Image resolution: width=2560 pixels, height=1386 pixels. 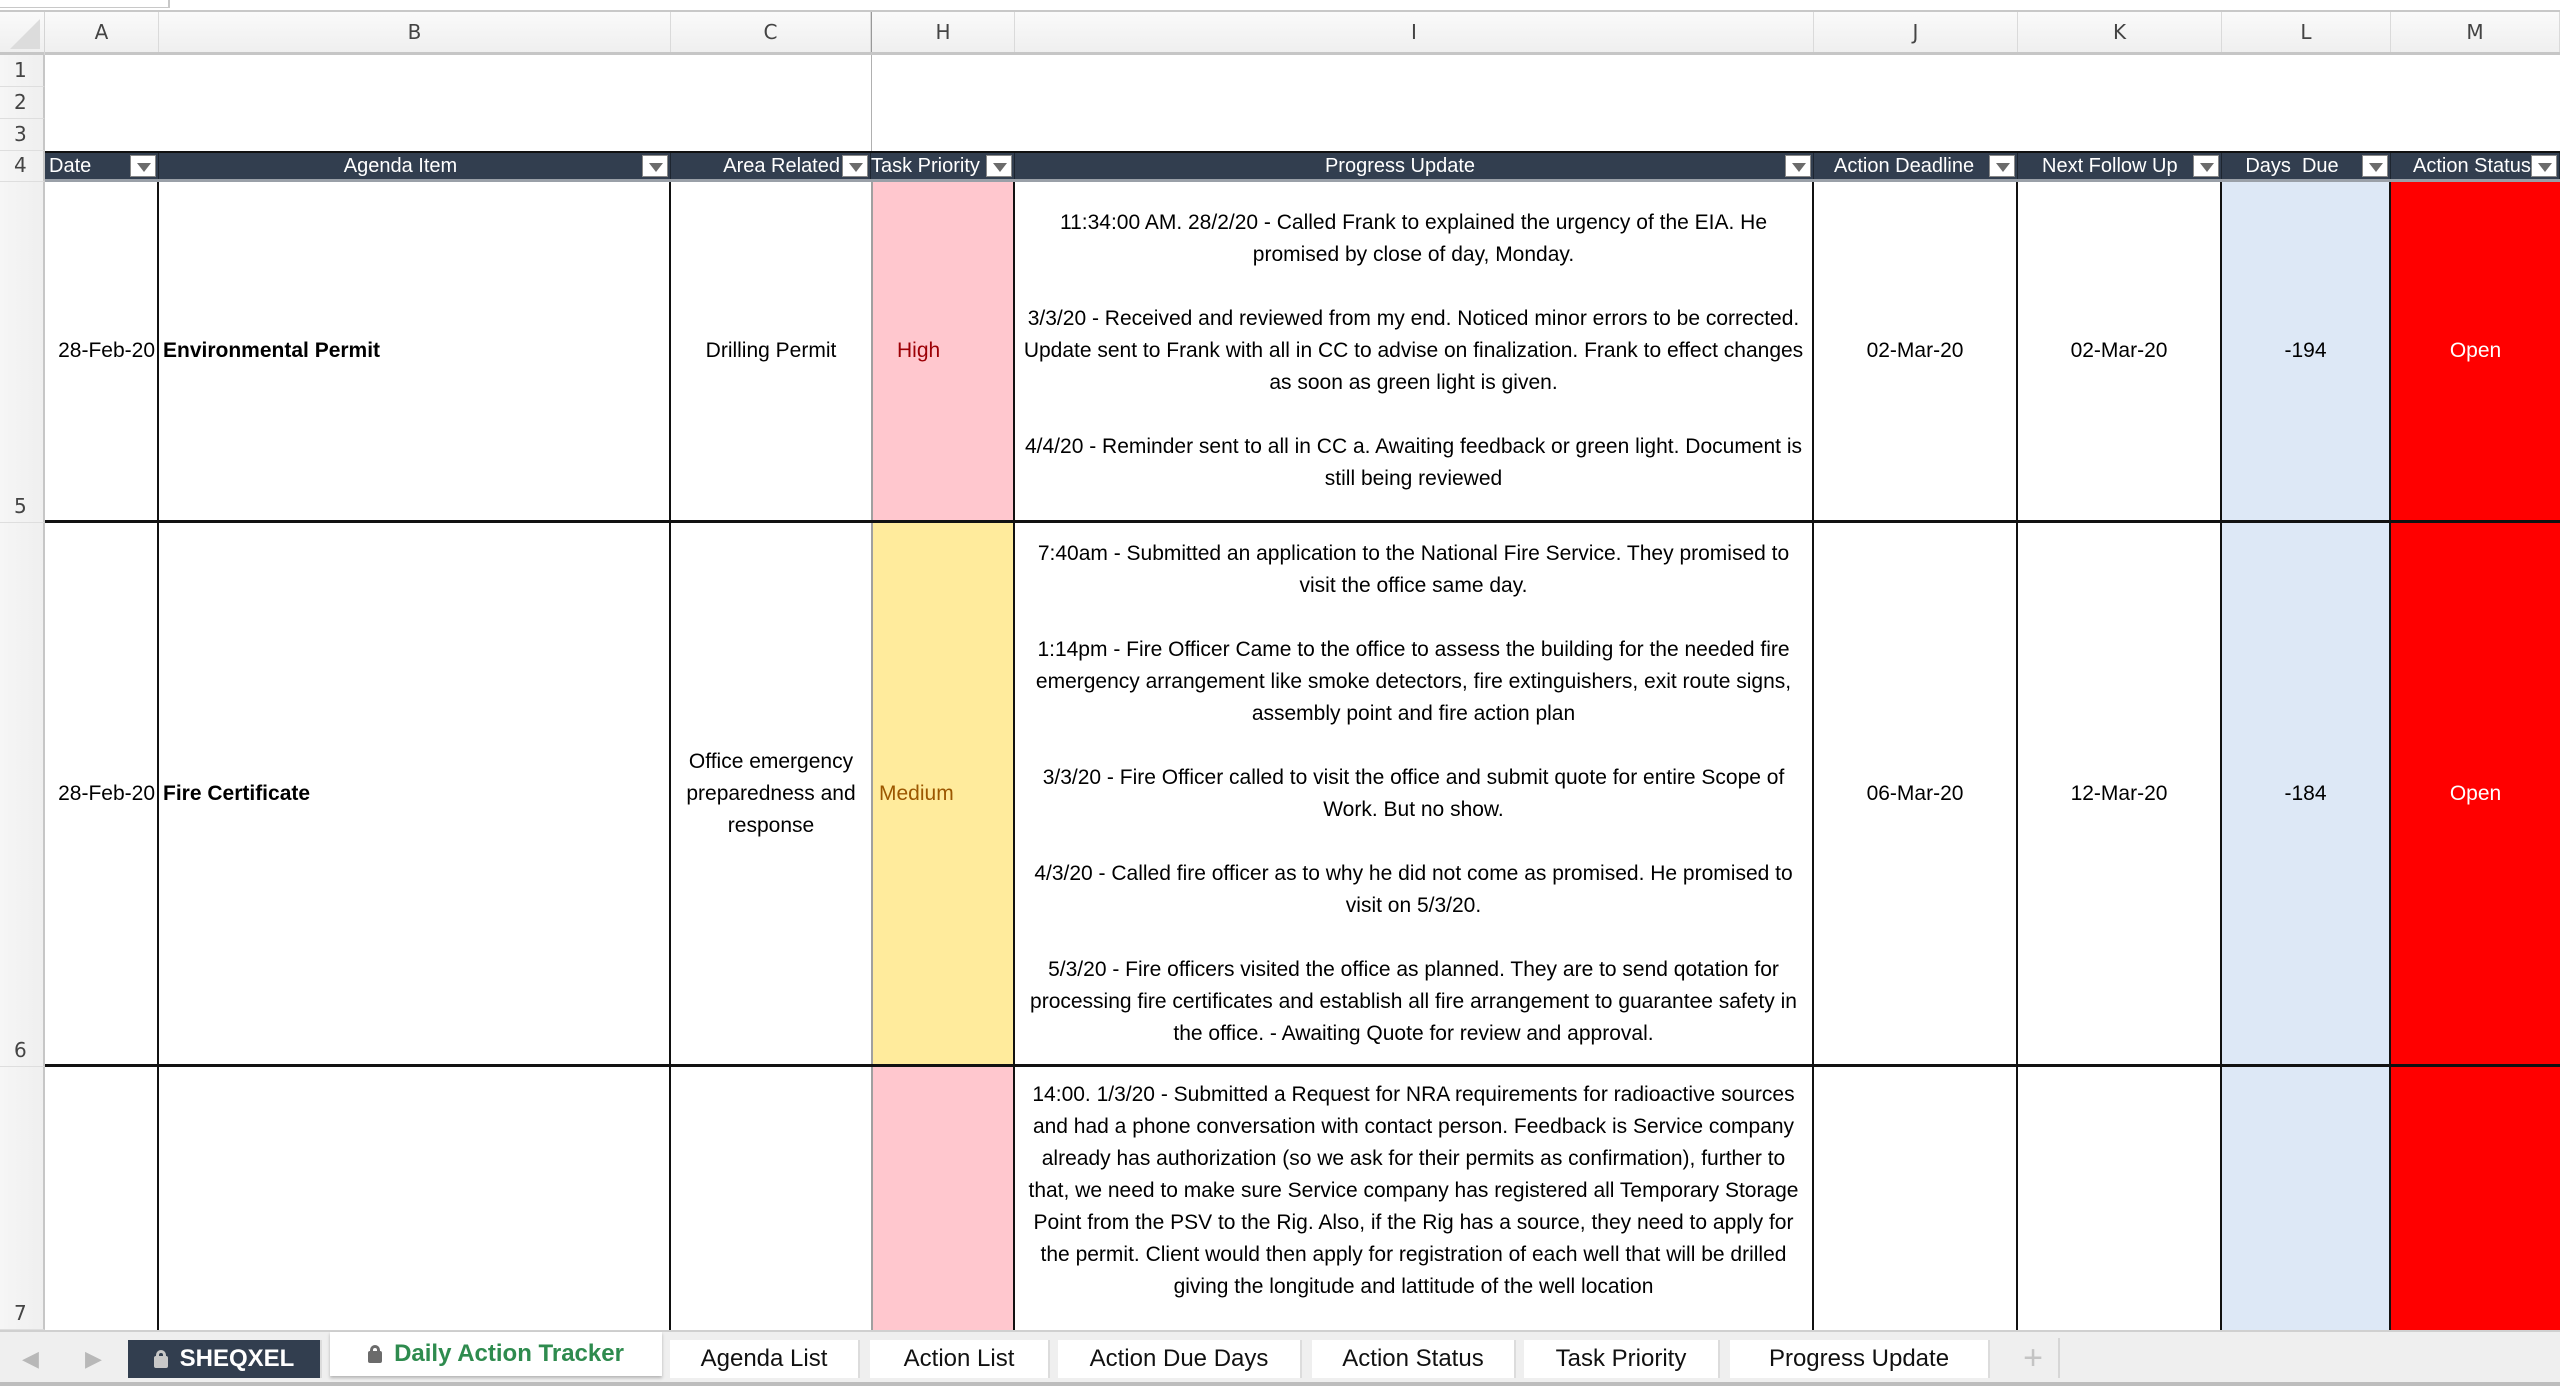 I want to click on freeze-pane-divider, so click(x=871, y=103).